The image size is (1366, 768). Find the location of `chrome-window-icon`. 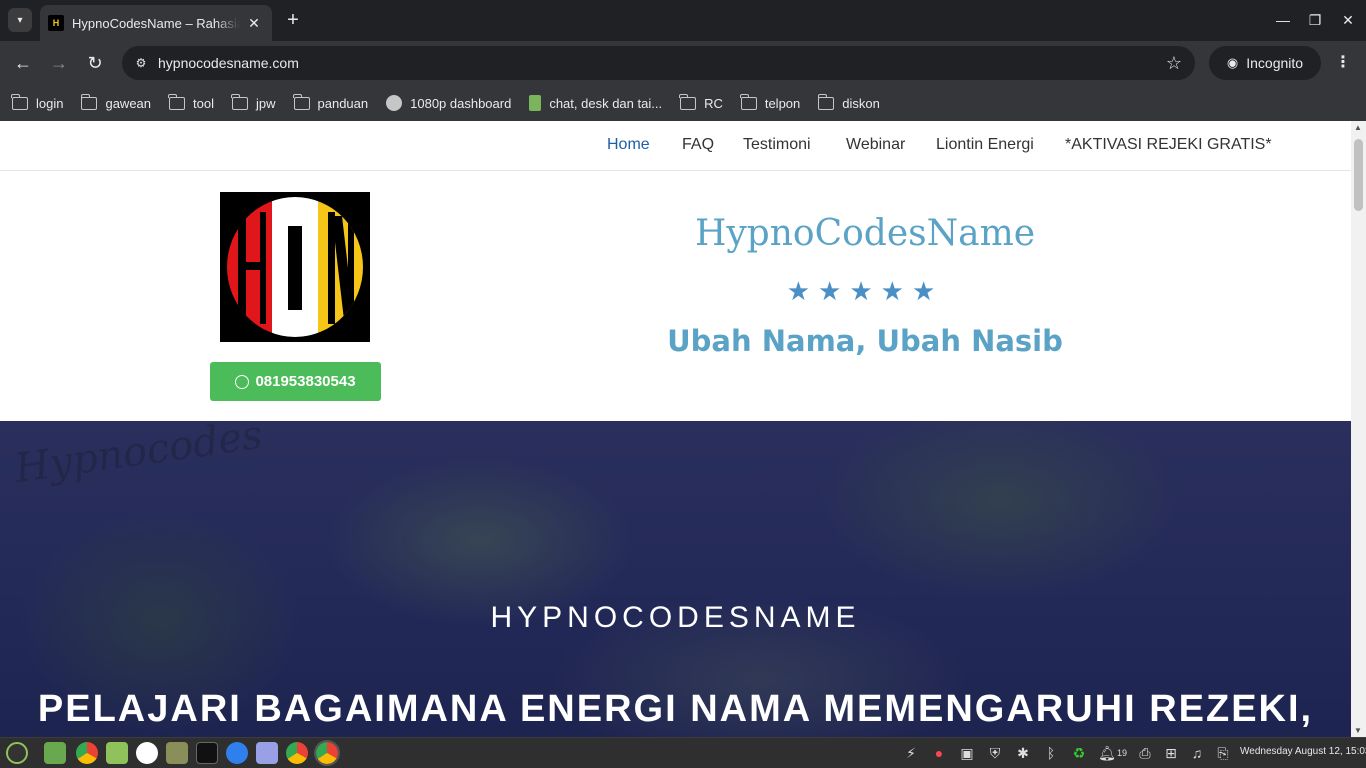

chrome-window-icon is located at coordinates (297, 753).